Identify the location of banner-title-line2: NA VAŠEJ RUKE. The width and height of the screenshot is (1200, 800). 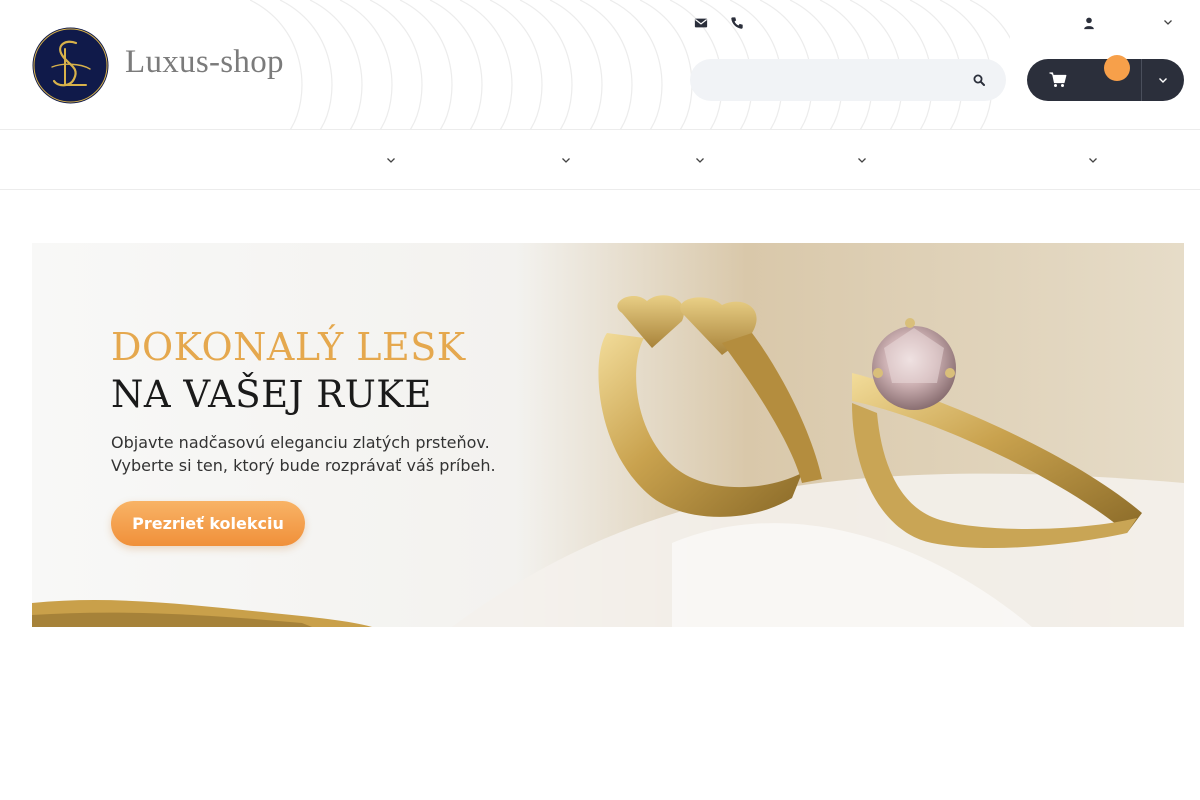
(271, 394).